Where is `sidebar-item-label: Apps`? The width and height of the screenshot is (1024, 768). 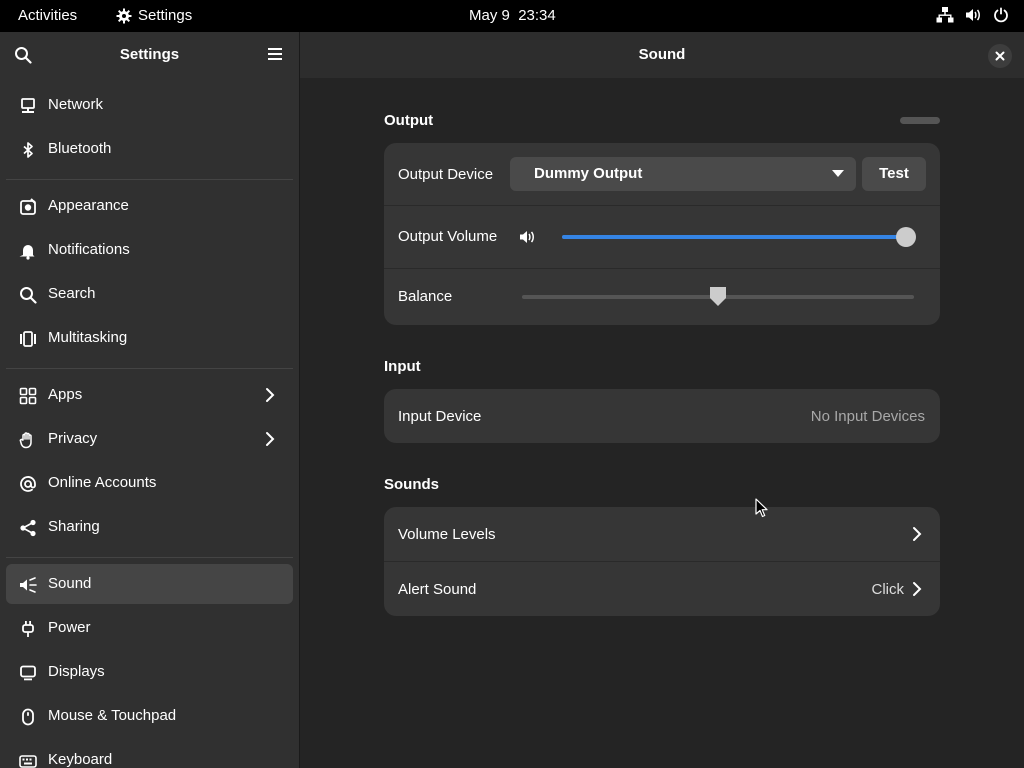 sidebar-item-label: Apps is located at coordinates (65, 394).